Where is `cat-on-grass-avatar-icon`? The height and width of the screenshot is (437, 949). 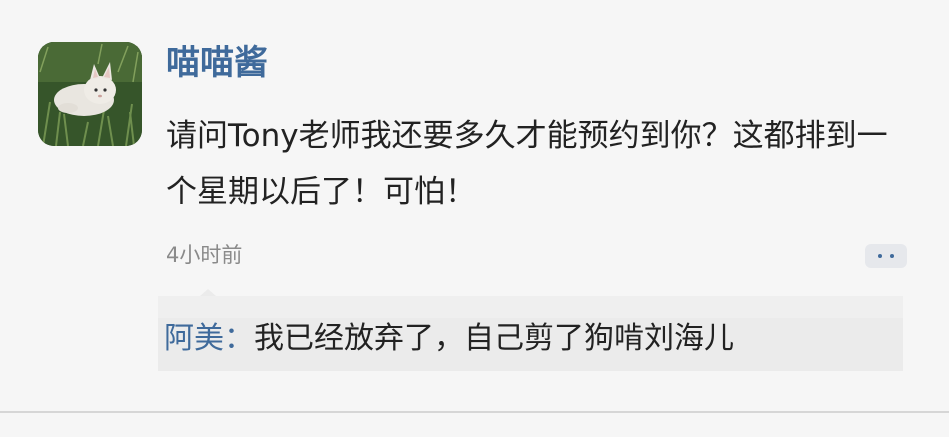
cat-on-grass-avatar-icon is located at coordinates (90, 94).